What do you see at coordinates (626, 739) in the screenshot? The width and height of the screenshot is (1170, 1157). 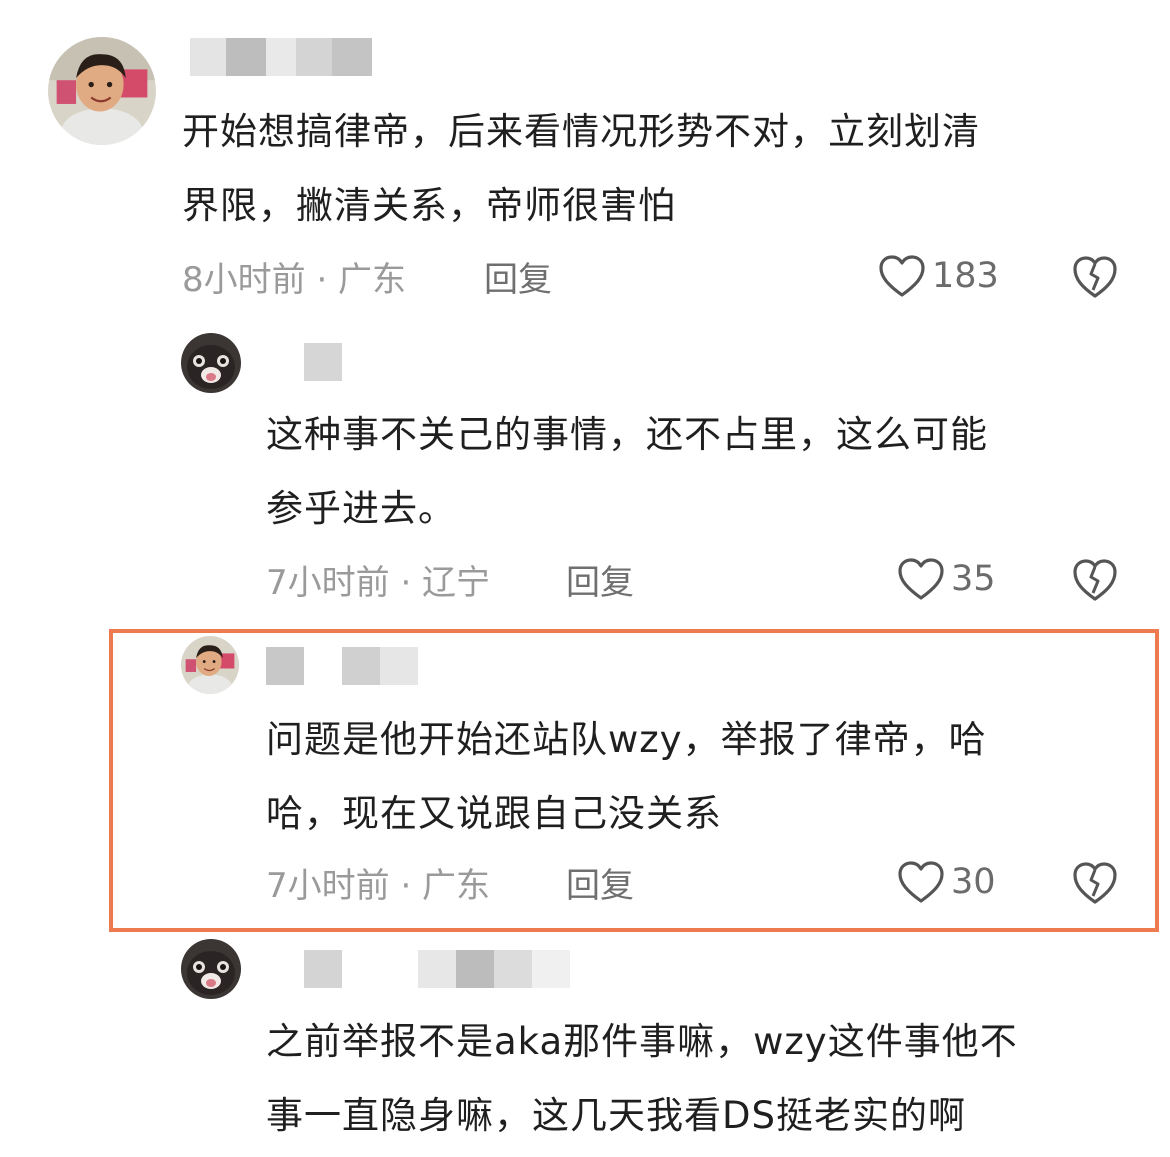 I see `comment-text-line: 问题是他开始还站队wzy，举报了律帝，哈` at bounding box center [626, 739].